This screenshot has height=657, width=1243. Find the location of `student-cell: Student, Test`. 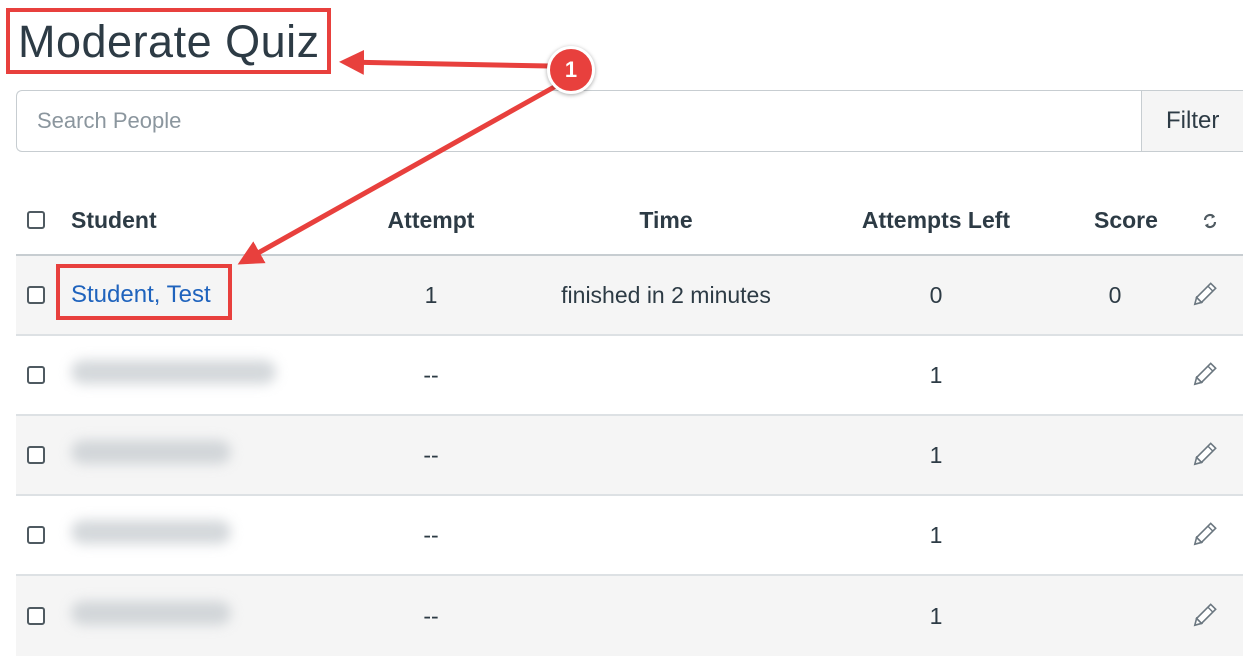

student-cell: Student, Test is located at coordinates (194, 295).